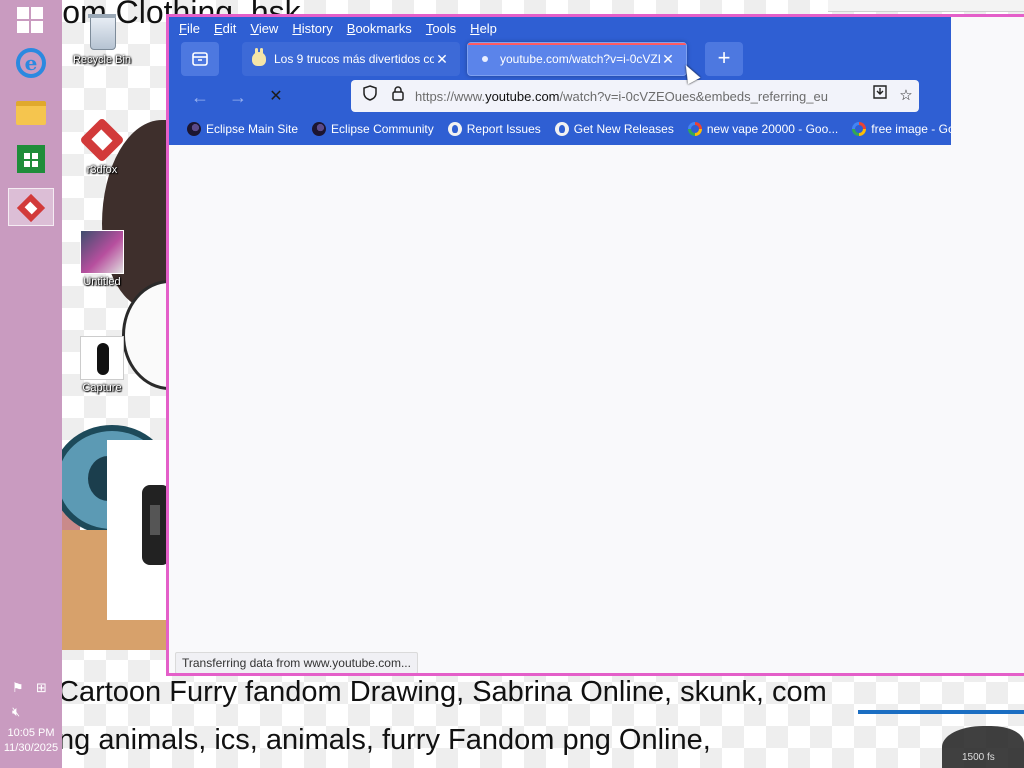 The width and height of the screenshot is (1024, 768). I want to click on desktop-icon-label: Recycle Bin, so click(102, 60).